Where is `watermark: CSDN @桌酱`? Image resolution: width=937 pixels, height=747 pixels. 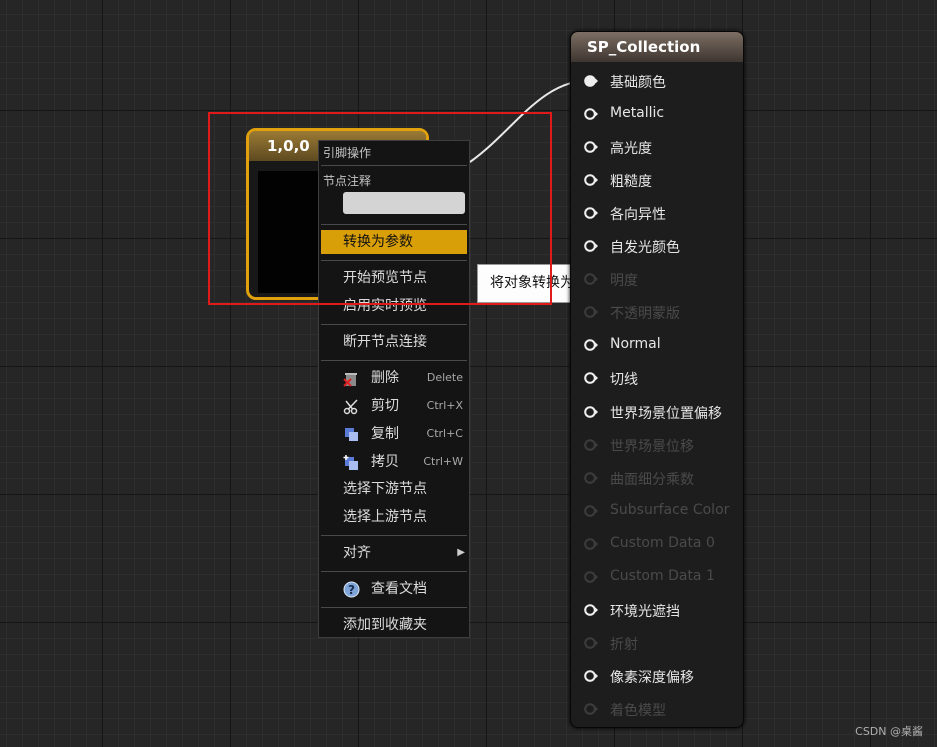 watermark: CSDN @桌酱 is located at coordinates (889, 731).